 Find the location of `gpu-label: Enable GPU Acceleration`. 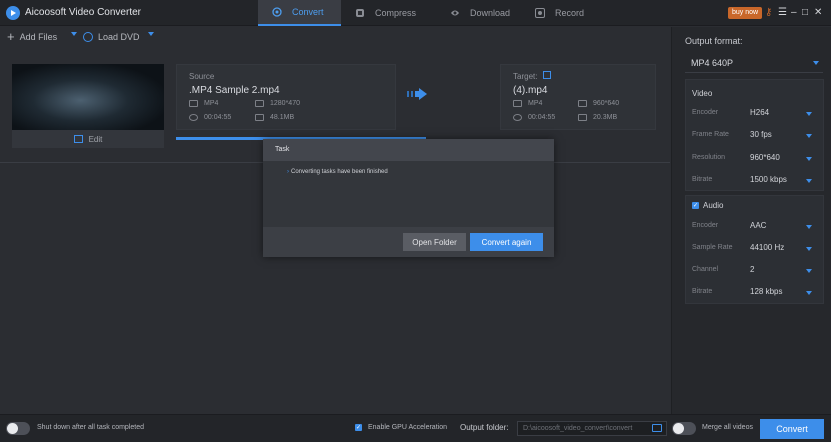

gpu-label: Enable GPU Acceleration is located at coordinates (407, 427).